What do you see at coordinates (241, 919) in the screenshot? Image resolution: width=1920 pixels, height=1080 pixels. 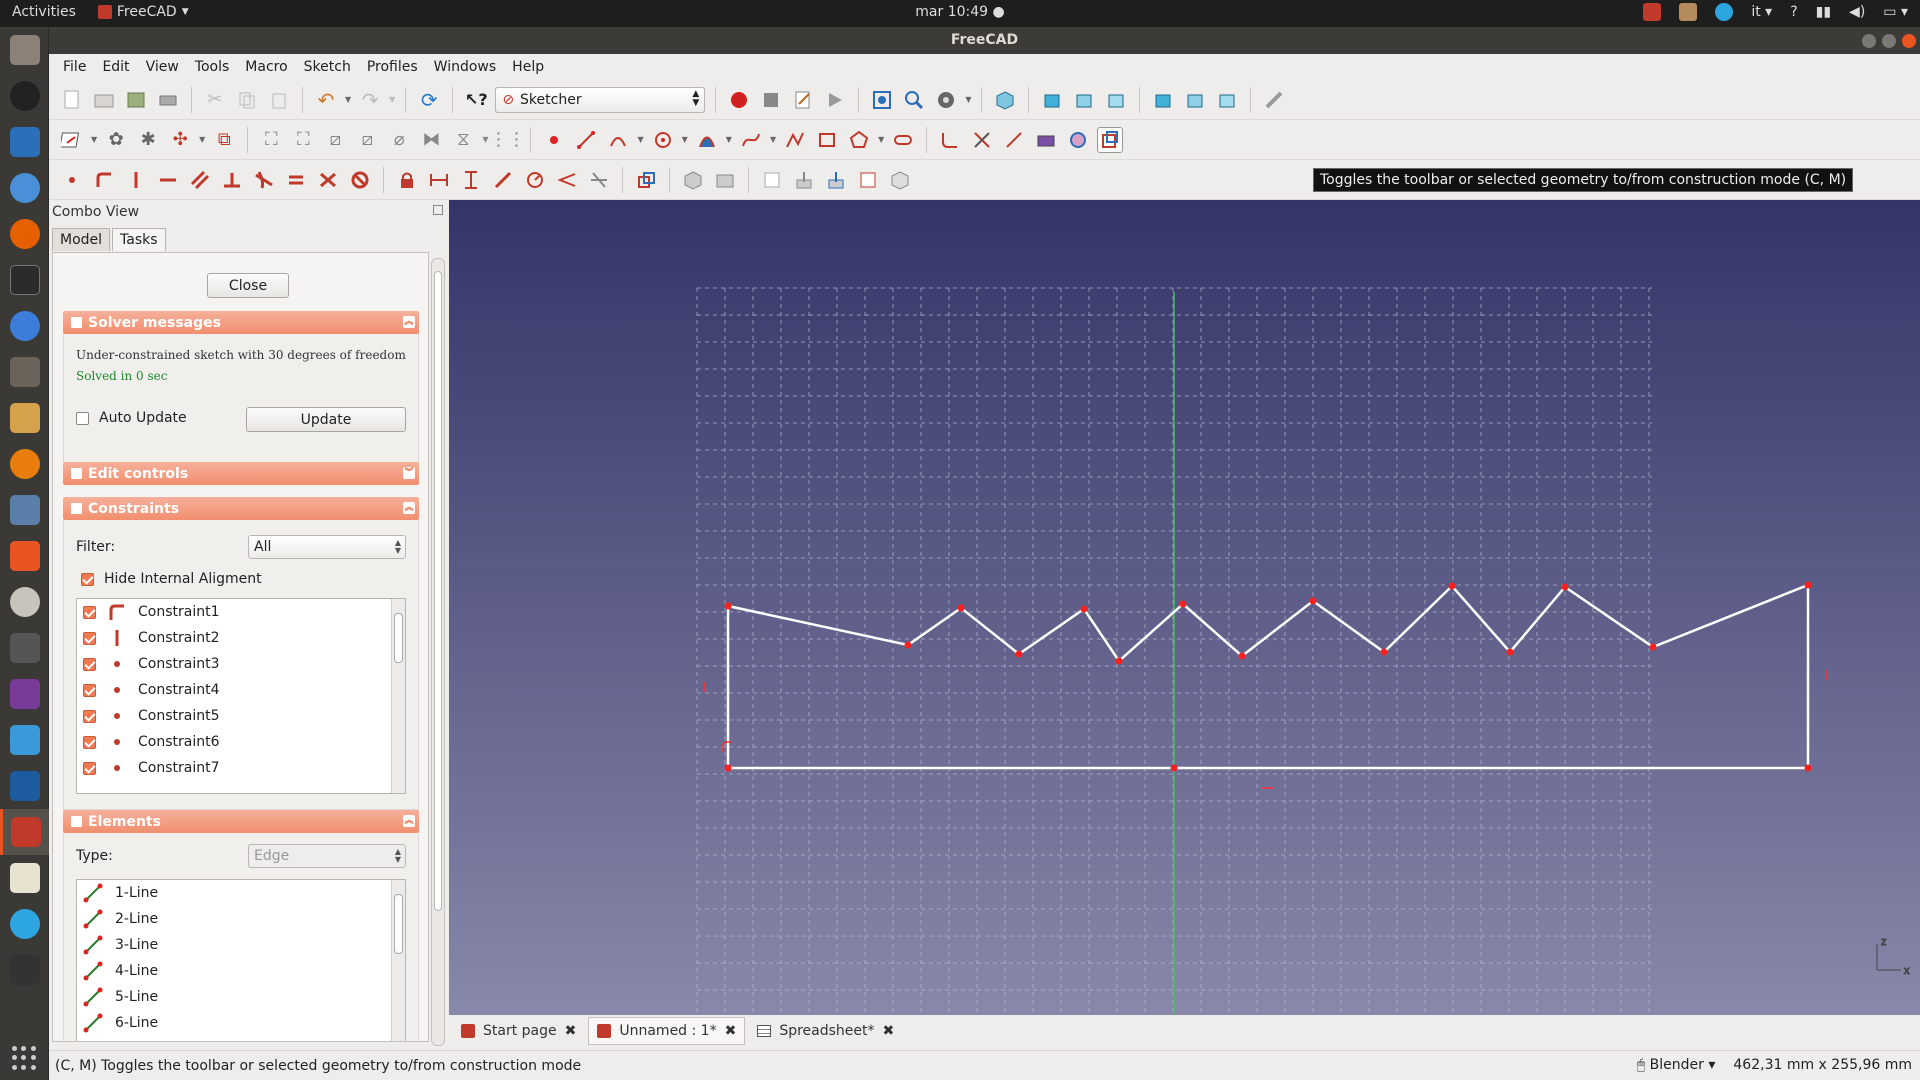 I see `list-item: 2-Line` at bounding box center [241, 919].